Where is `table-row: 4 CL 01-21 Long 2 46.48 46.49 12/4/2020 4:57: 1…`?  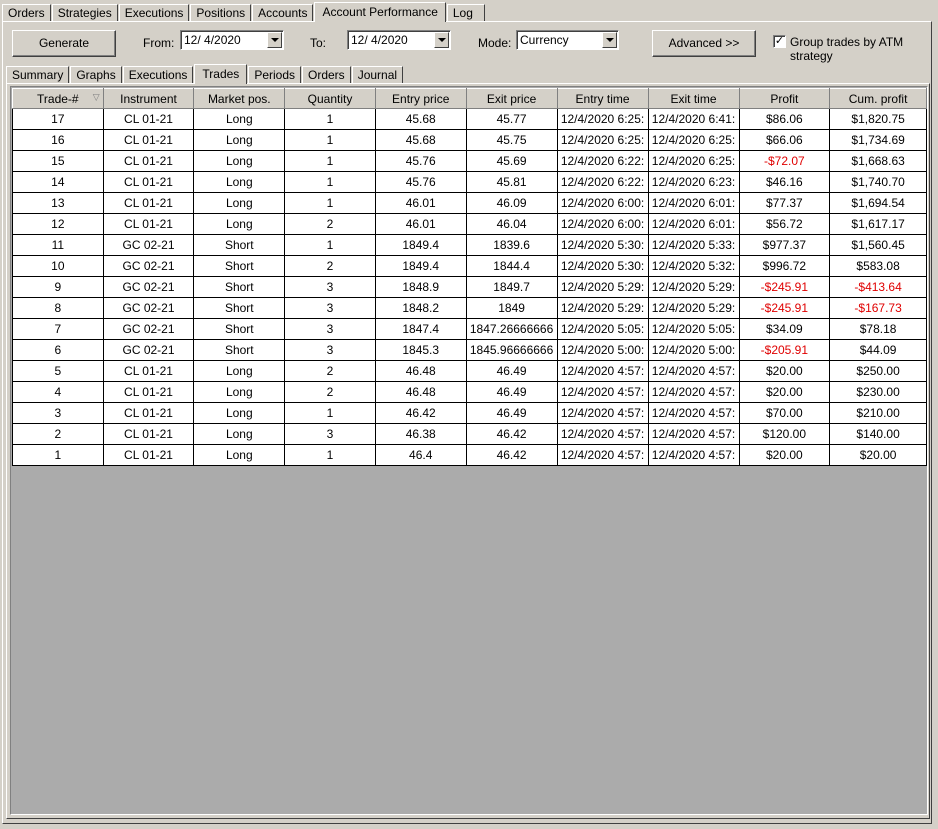 table-row: 4 CL 01-21 Long 2 46.48 46.49 12/4/2020 4:57: 1… is located at coordinates (469, 392).